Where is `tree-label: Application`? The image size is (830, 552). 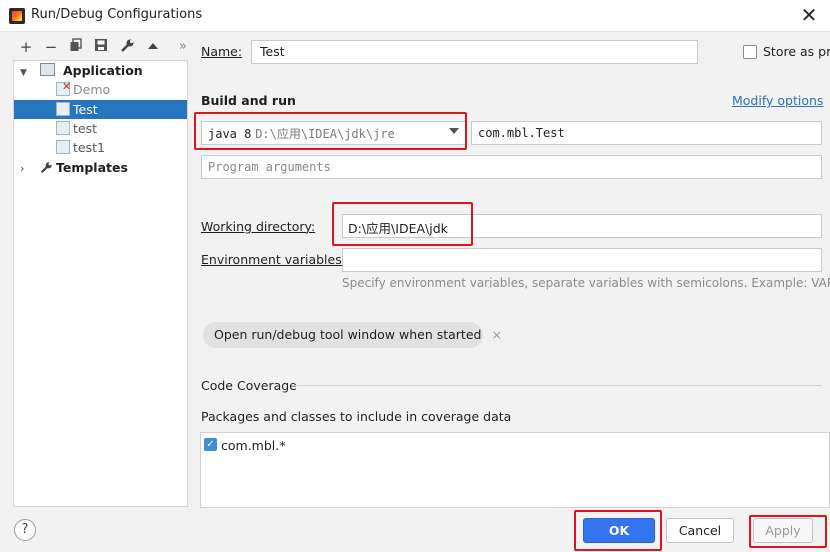 tree-label: Application is located at coordinates (102, 70).